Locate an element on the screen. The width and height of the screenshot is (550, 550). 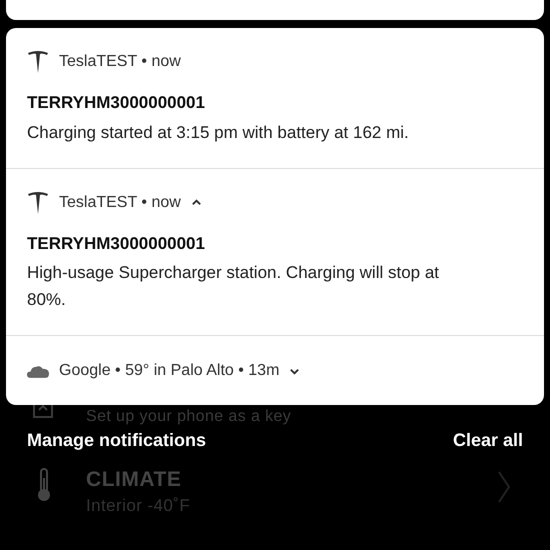
notification-body: High-usage Supercharger station. Charging will stop at 80%. is located at coordinates (233, 286).